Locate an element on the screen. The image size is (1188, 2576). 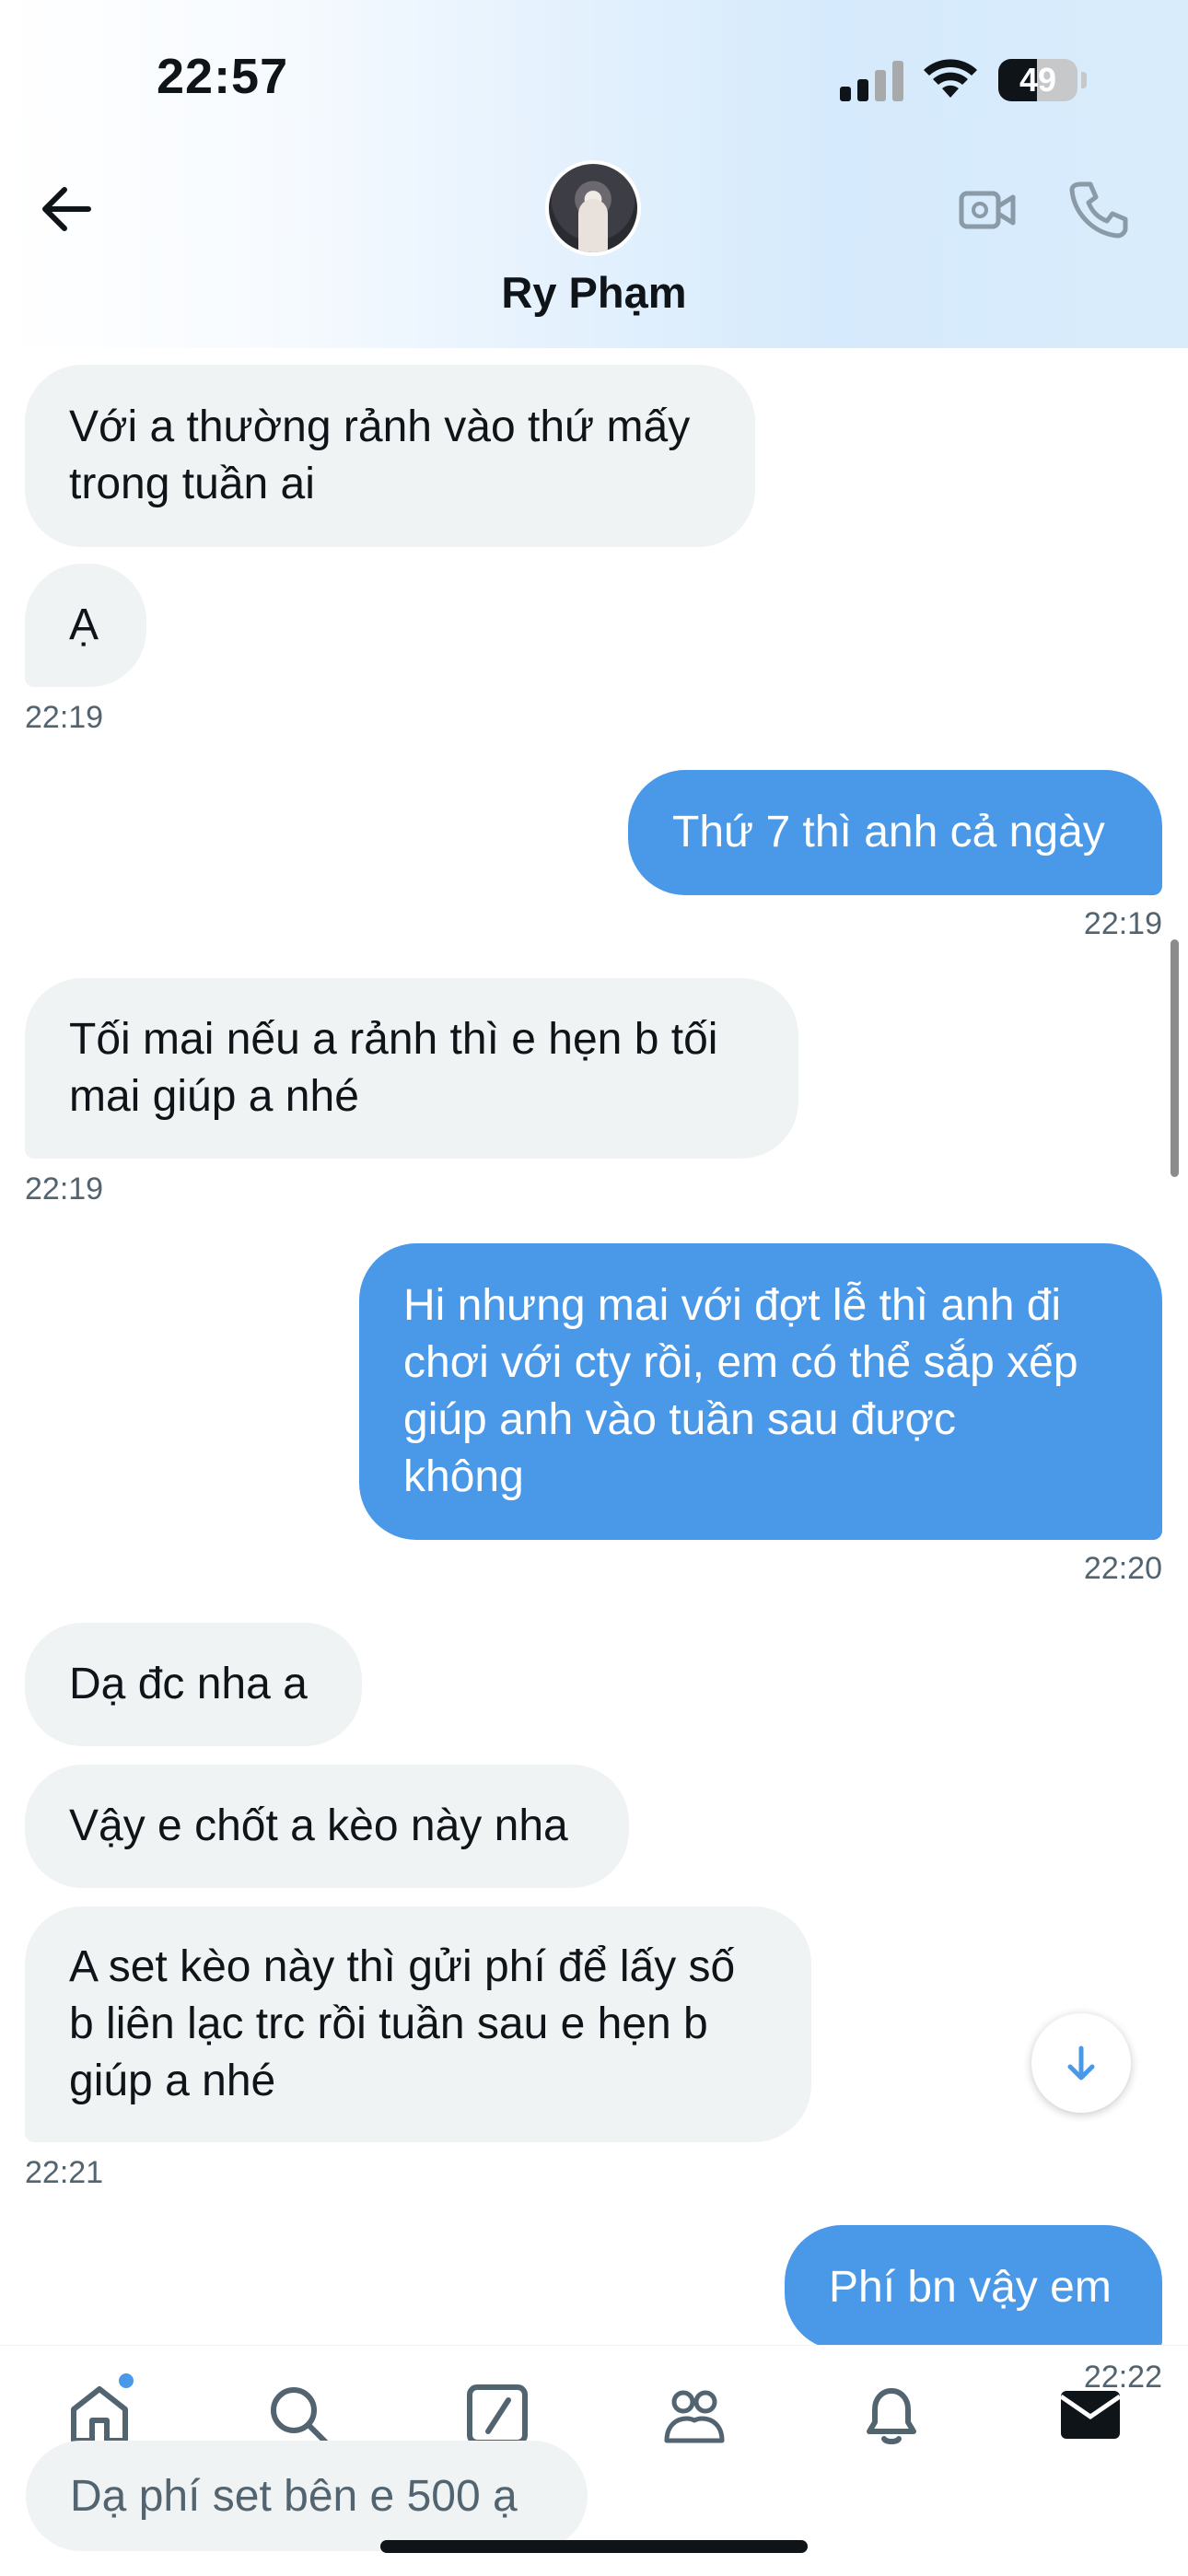
communities-icon is located at coordinates (694, 2415).